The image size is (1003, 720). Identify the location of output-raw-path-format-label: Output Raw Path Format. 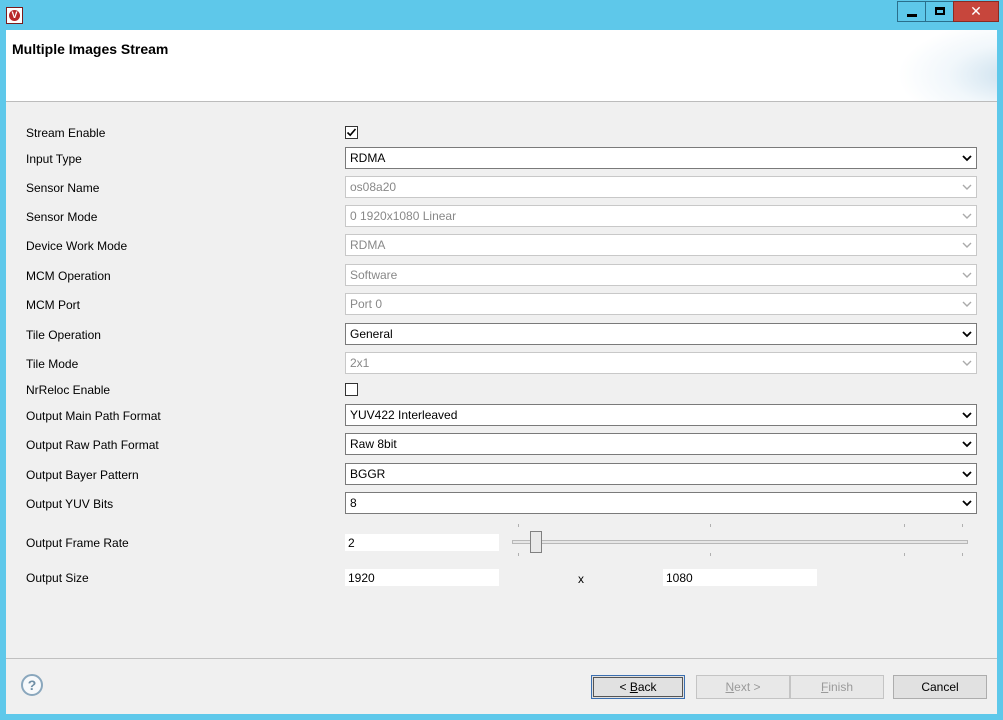
(92, 445).